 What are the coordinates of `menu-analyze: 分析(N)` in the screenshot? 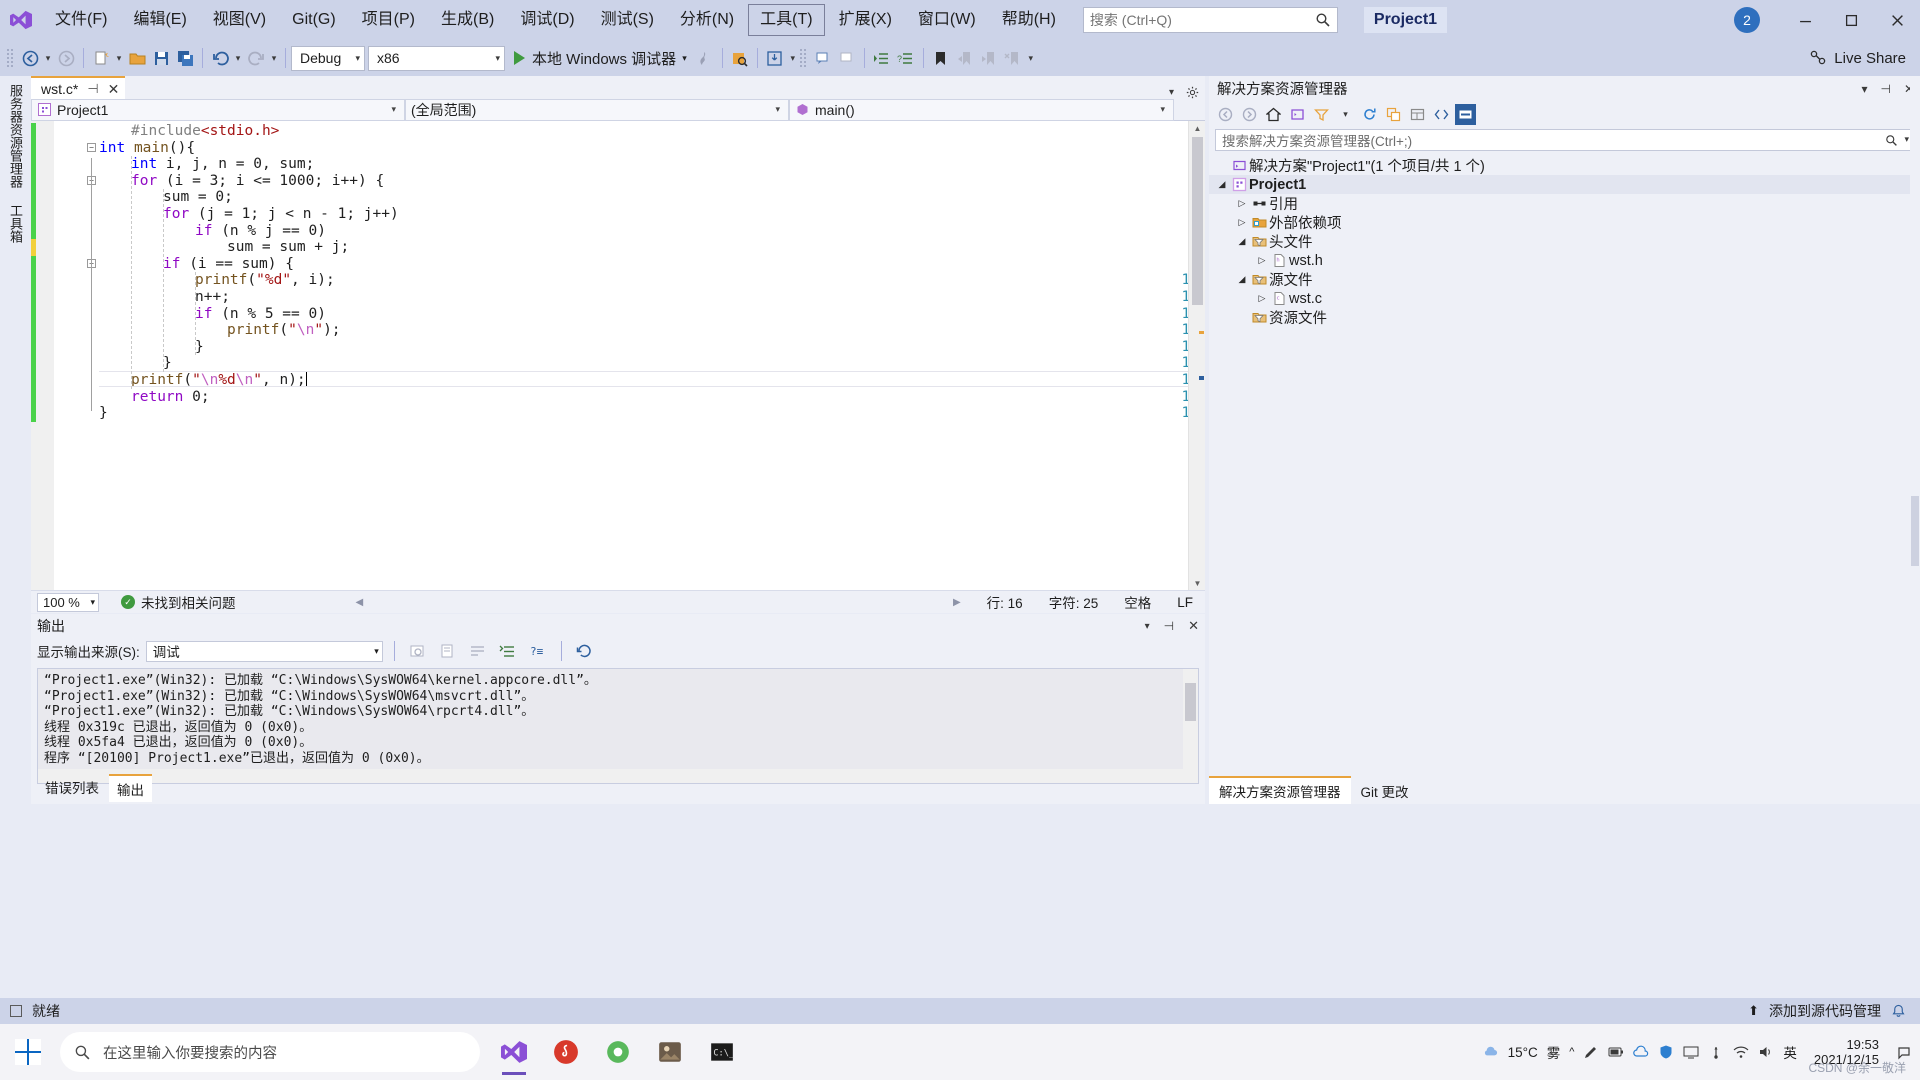 It's located at (707, 20).